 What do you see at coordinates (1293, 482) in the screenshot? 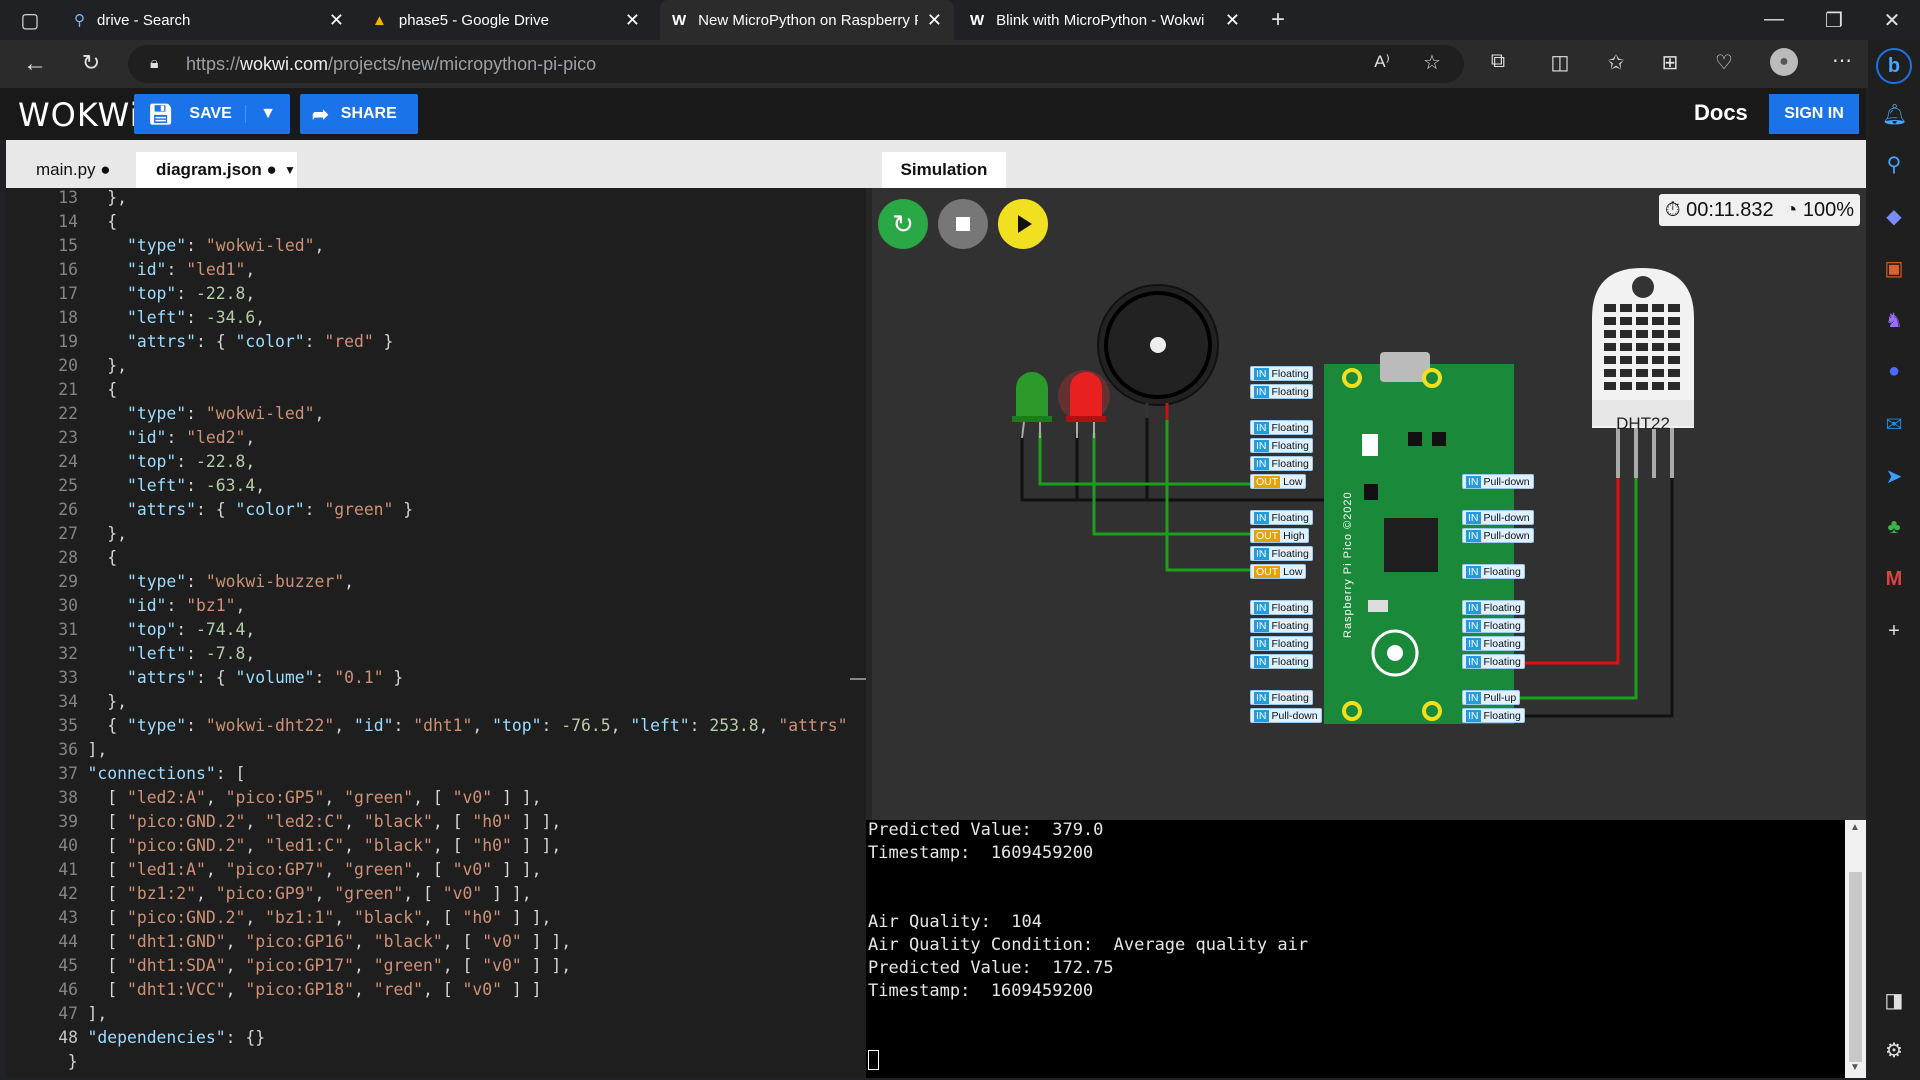
I see `pin-state: Low` at bounding box center [1293, 482].